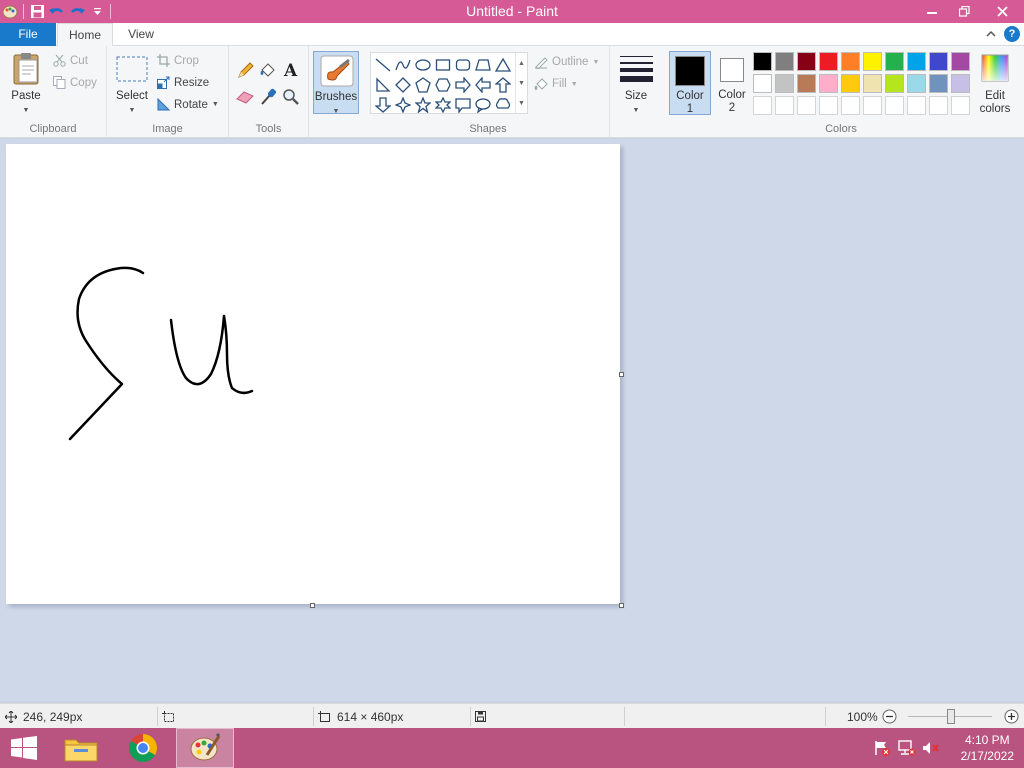  What do you see at coordinates (483, 85) in the screenshot?
I see `left-arrow-shape-icon` at bounding box center [483, 85].